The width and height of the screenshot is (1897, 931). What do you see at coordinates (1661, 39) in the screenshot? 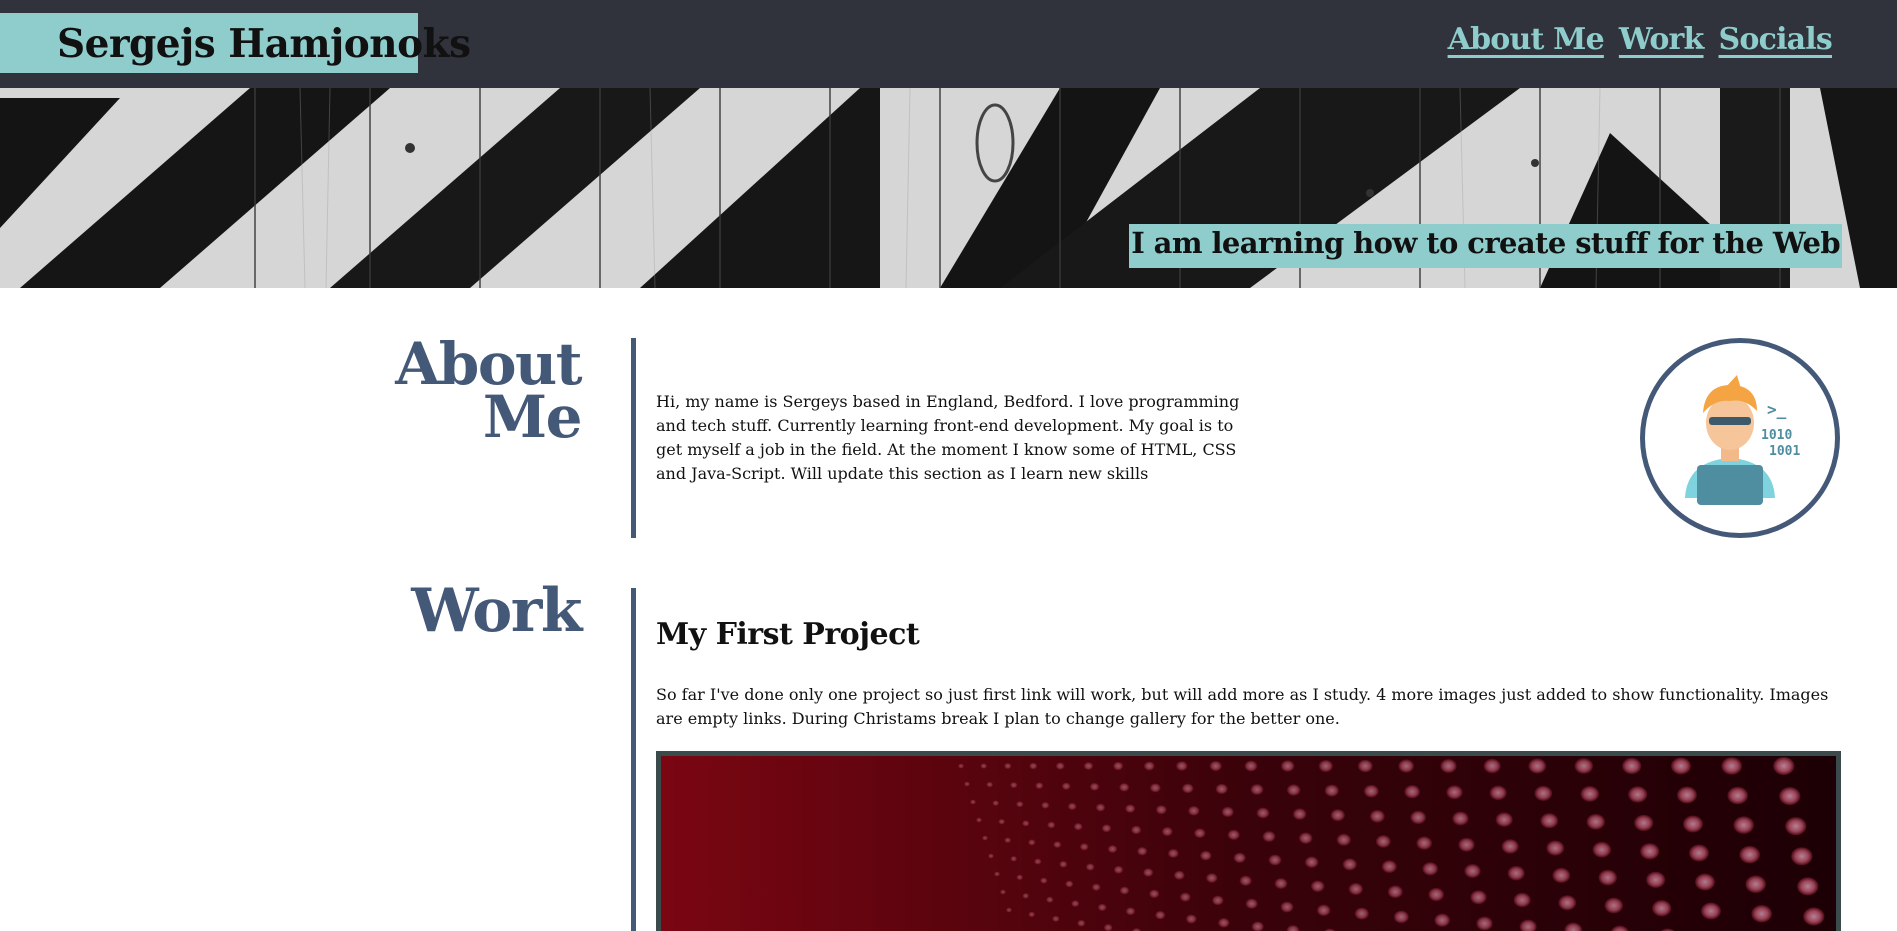
I see `nav-link-work: Work` at bounding box center [1661, 39].